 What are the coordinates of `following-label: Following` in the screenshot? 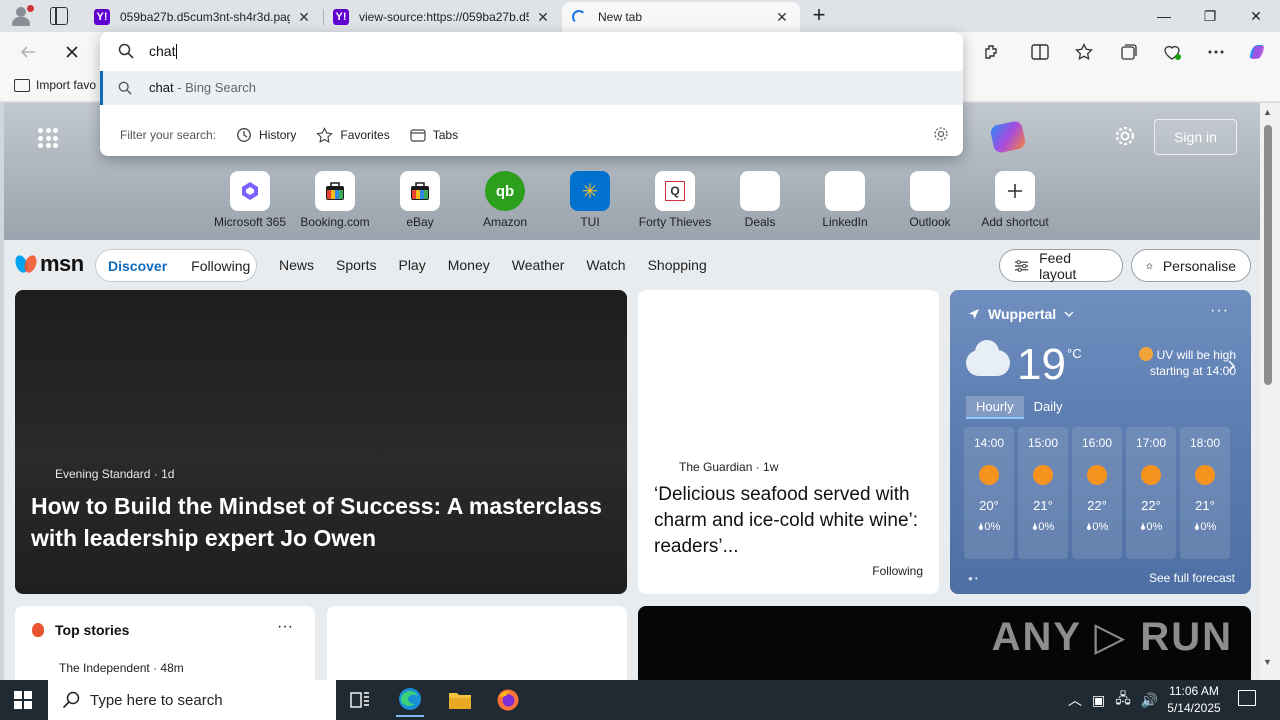 It's located at (897, 571).